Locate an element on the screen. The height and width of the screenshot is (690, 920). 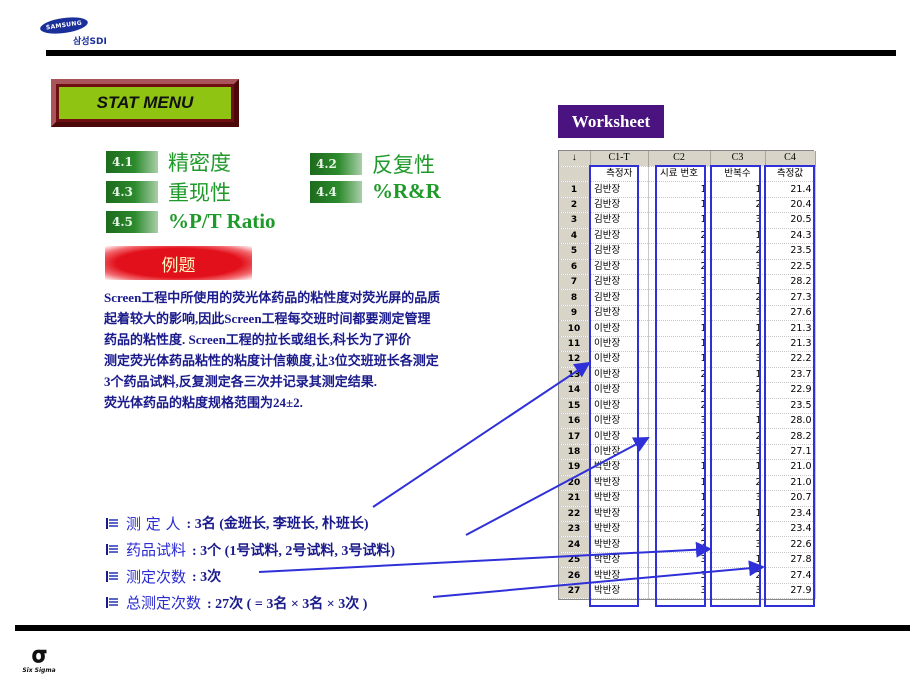
row-number: 9 is located at coordinates (575, 313).